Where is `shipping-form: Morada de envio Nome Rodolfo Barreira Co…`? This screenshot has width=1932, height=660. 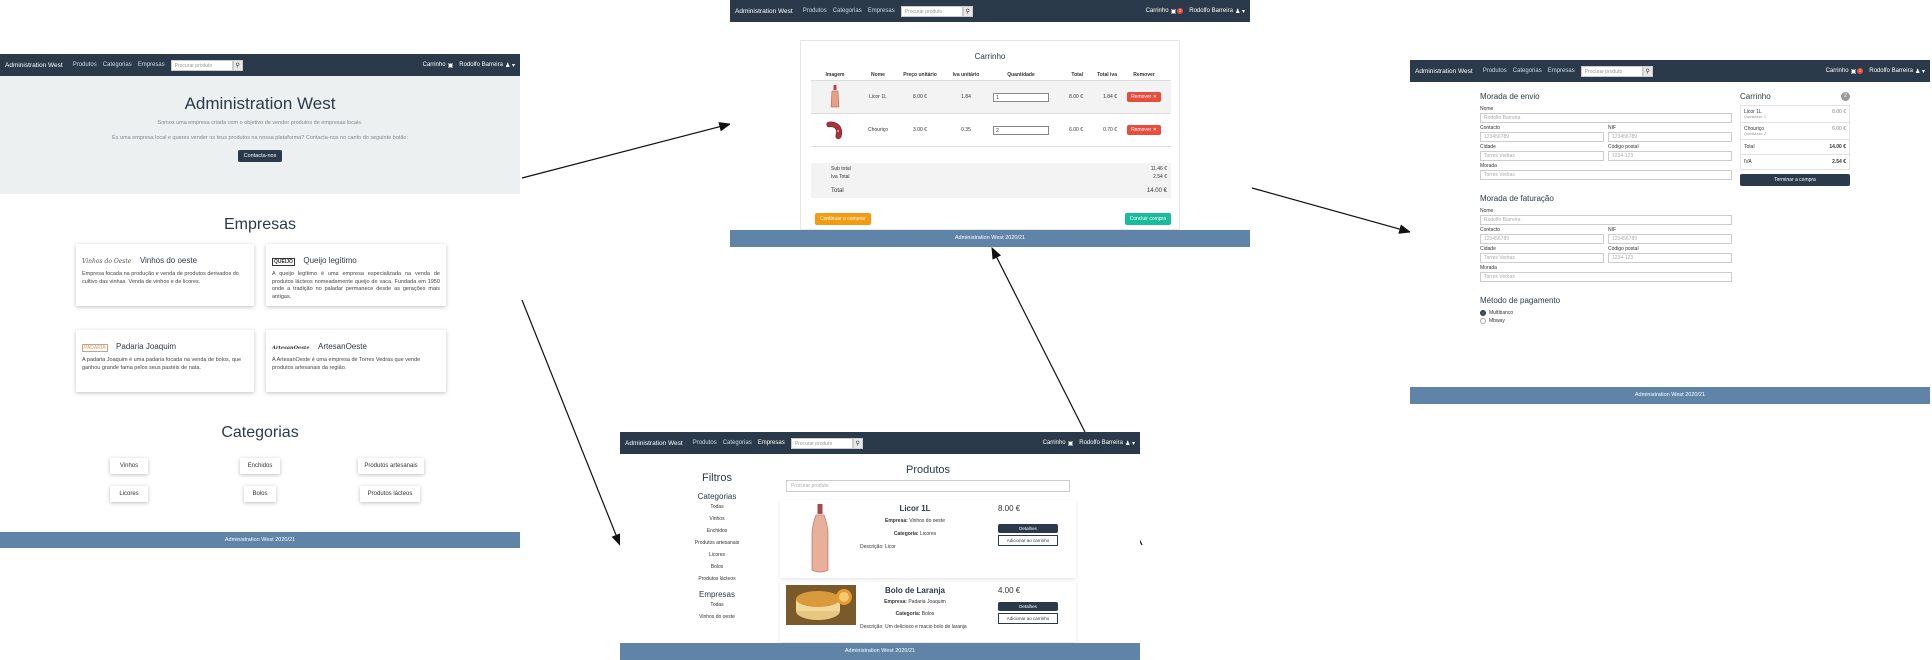
shipping-form: Morada de envio Nome Rodolfo Barreira Co… is located at coordinates (1606, 208).